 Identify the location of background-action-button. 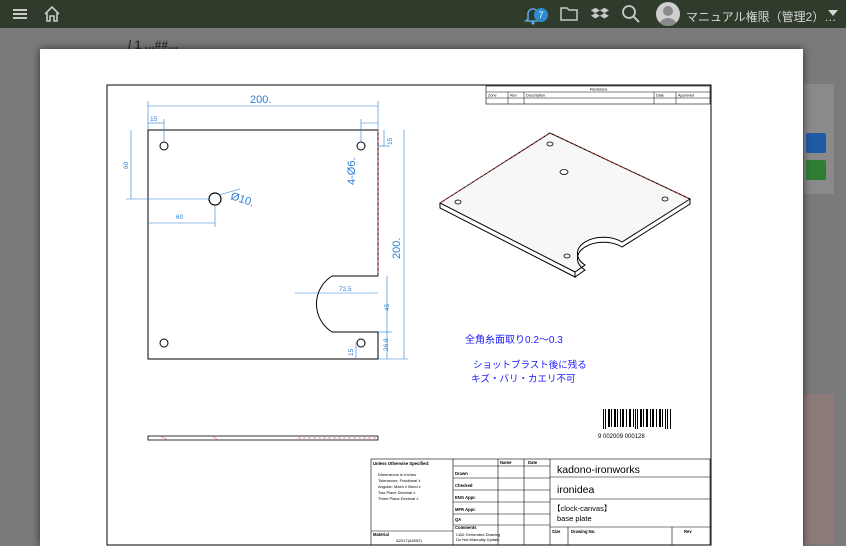
(816, 143).